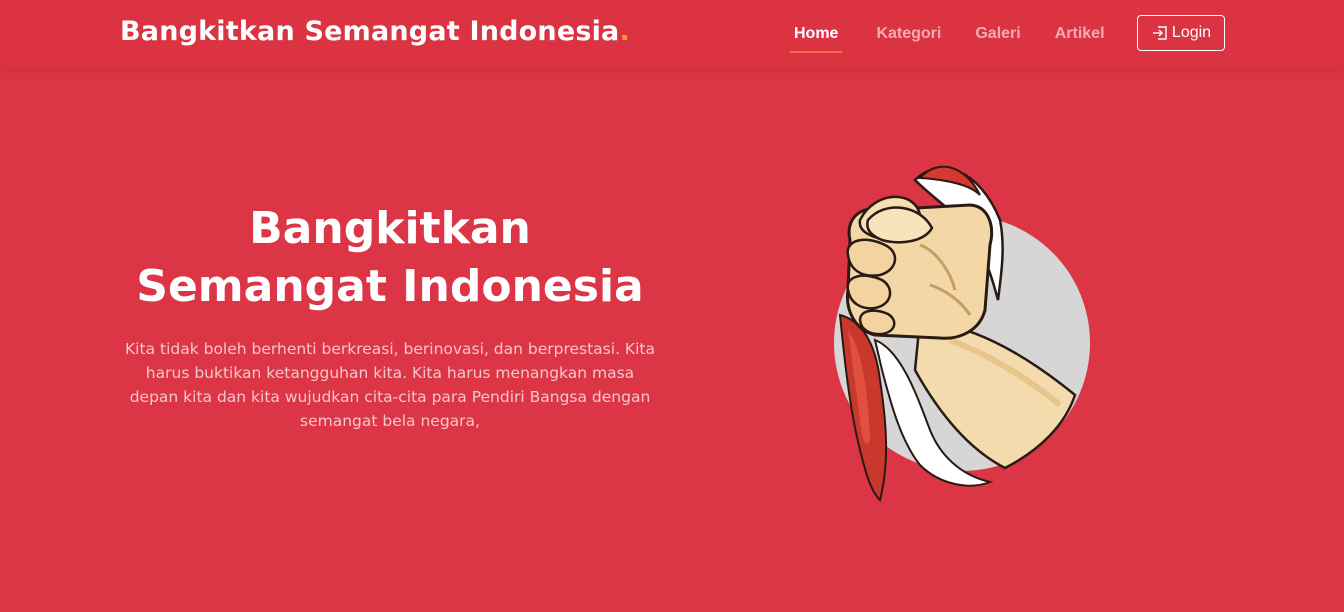 The image size is (1344, 612). I want to click on login-button: Login, so click(1181, 33).